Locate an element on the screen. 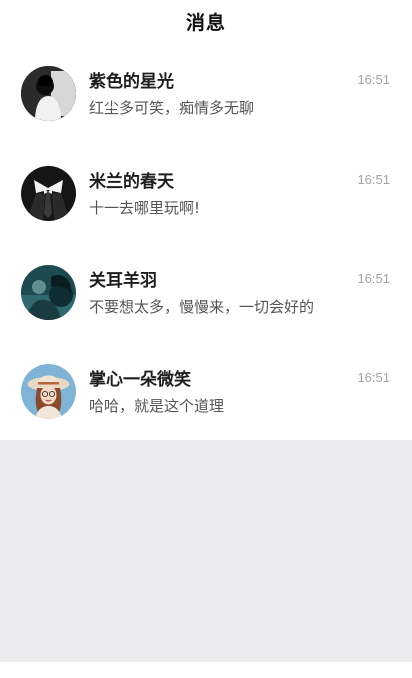 This screenshot has width=412, height=678. girl-with-hat-avatar is located at coordinates (48, 391).